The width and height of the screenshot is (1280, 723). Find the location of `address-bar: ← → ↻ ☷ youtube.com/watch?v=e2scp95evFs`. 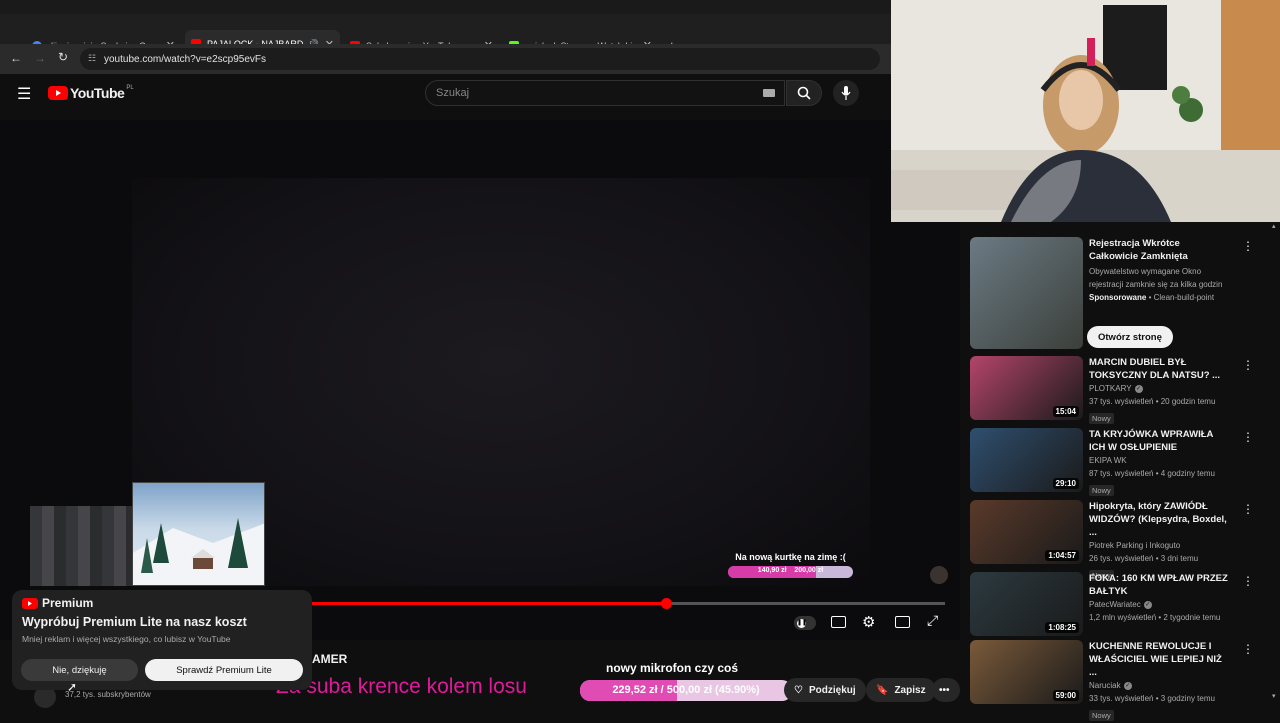

address-bar: ← → ↻ ☷ youtube.com/watch?v=e2scp95evFs is located at coordinates (445, 59).